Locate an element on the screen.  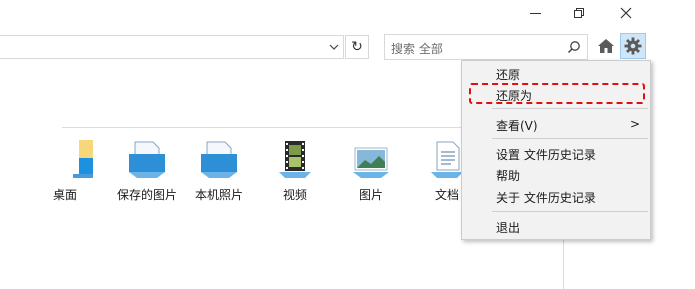
home-icon is located at coordinates (606, 46).